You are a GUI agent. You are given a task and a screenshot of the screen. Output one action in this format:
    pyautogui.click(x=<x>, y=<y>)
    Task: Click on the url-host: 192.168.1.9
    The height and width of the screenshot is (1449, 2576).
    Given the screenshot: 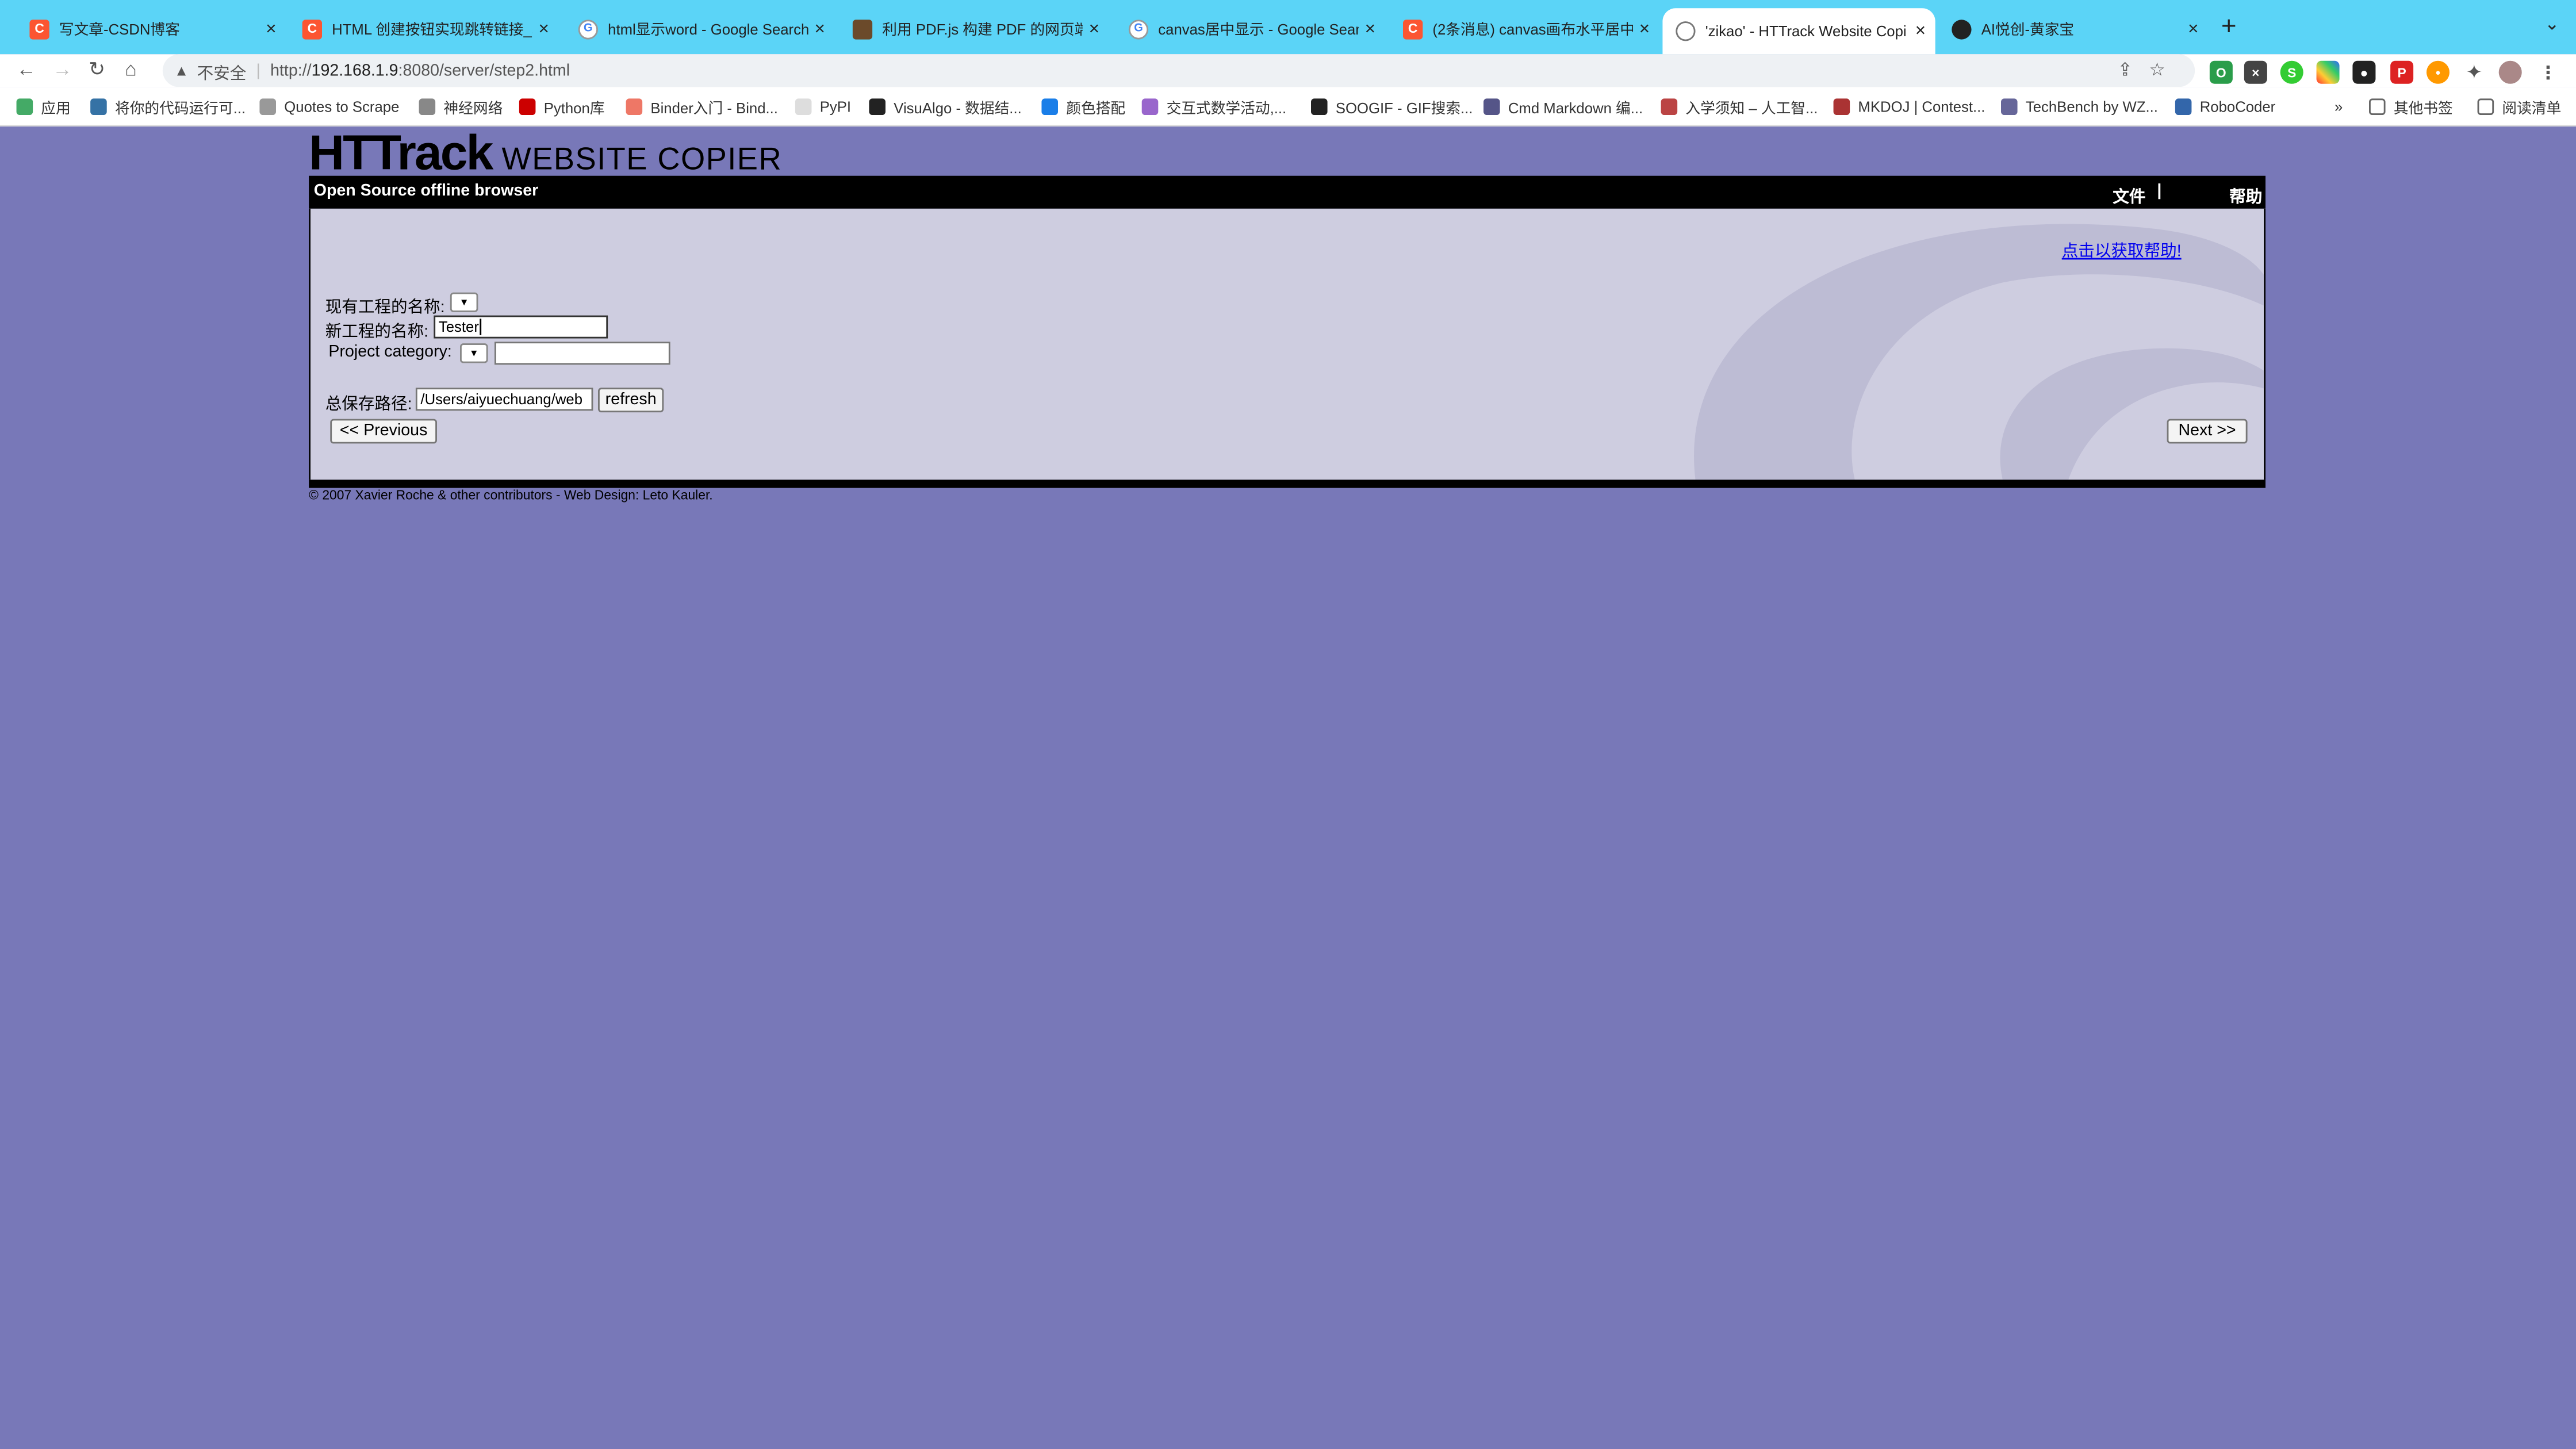 What is the action you would take?
    pyautogui.click(x=354, y=71)
    